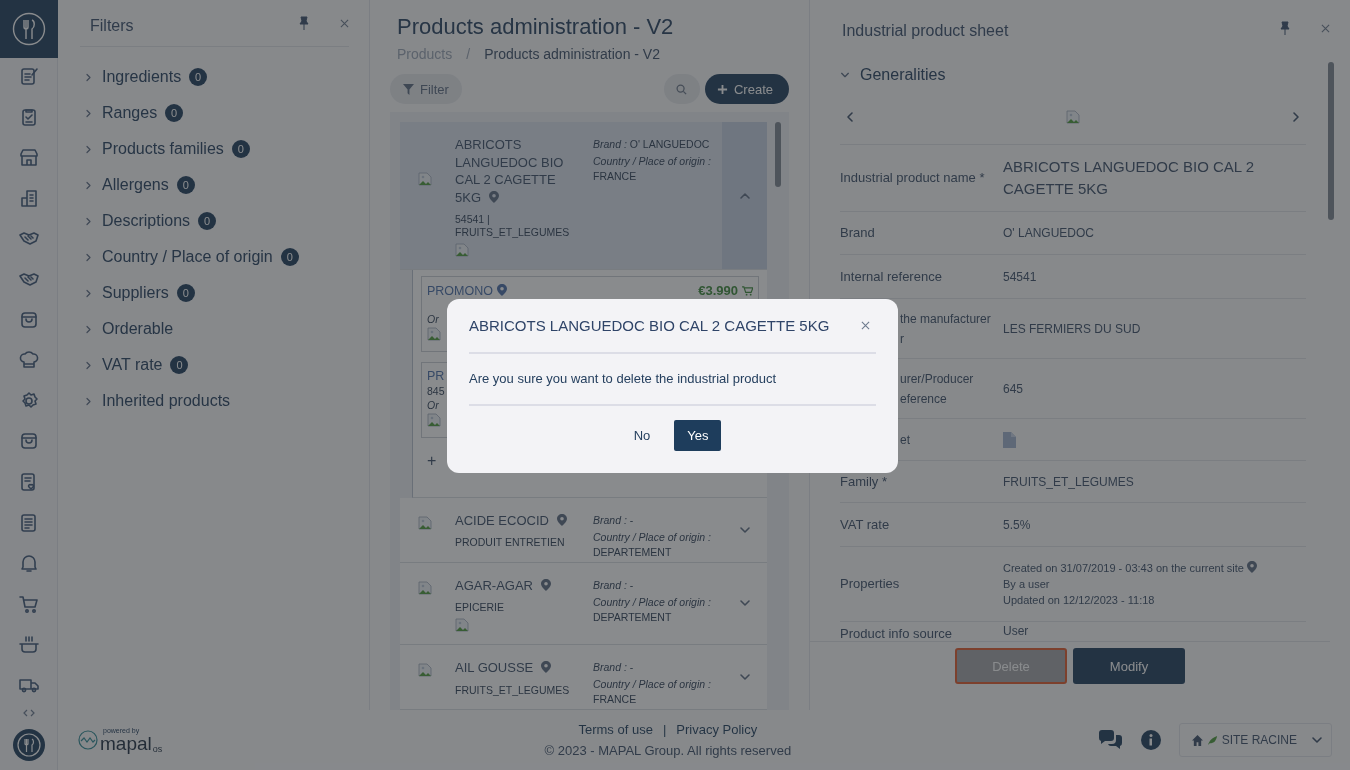 The height and width of the screenshot is (770, 1350). What do you see at coordinates (583, 603) in the screenshot?
I see `product-row: AGAR-AGAR EPICERIE Brand : - Country / Place of origin : DEPARTEMENT` at bounding box center [583, 603].